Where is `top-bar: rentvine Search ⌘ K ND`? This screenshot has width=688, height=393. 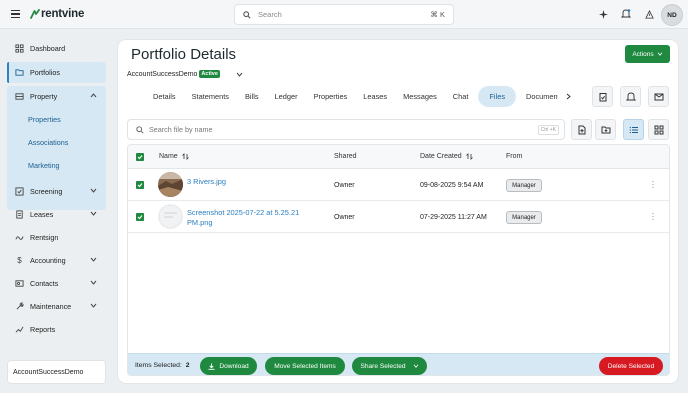
top-bar: rentvine Search ⌘ K ND is located at coordinates (344, 14).